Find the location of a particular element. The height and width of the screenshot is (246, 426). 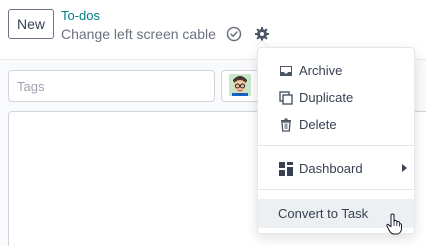

chevron-right-icon is located at coordinates (404, 168).